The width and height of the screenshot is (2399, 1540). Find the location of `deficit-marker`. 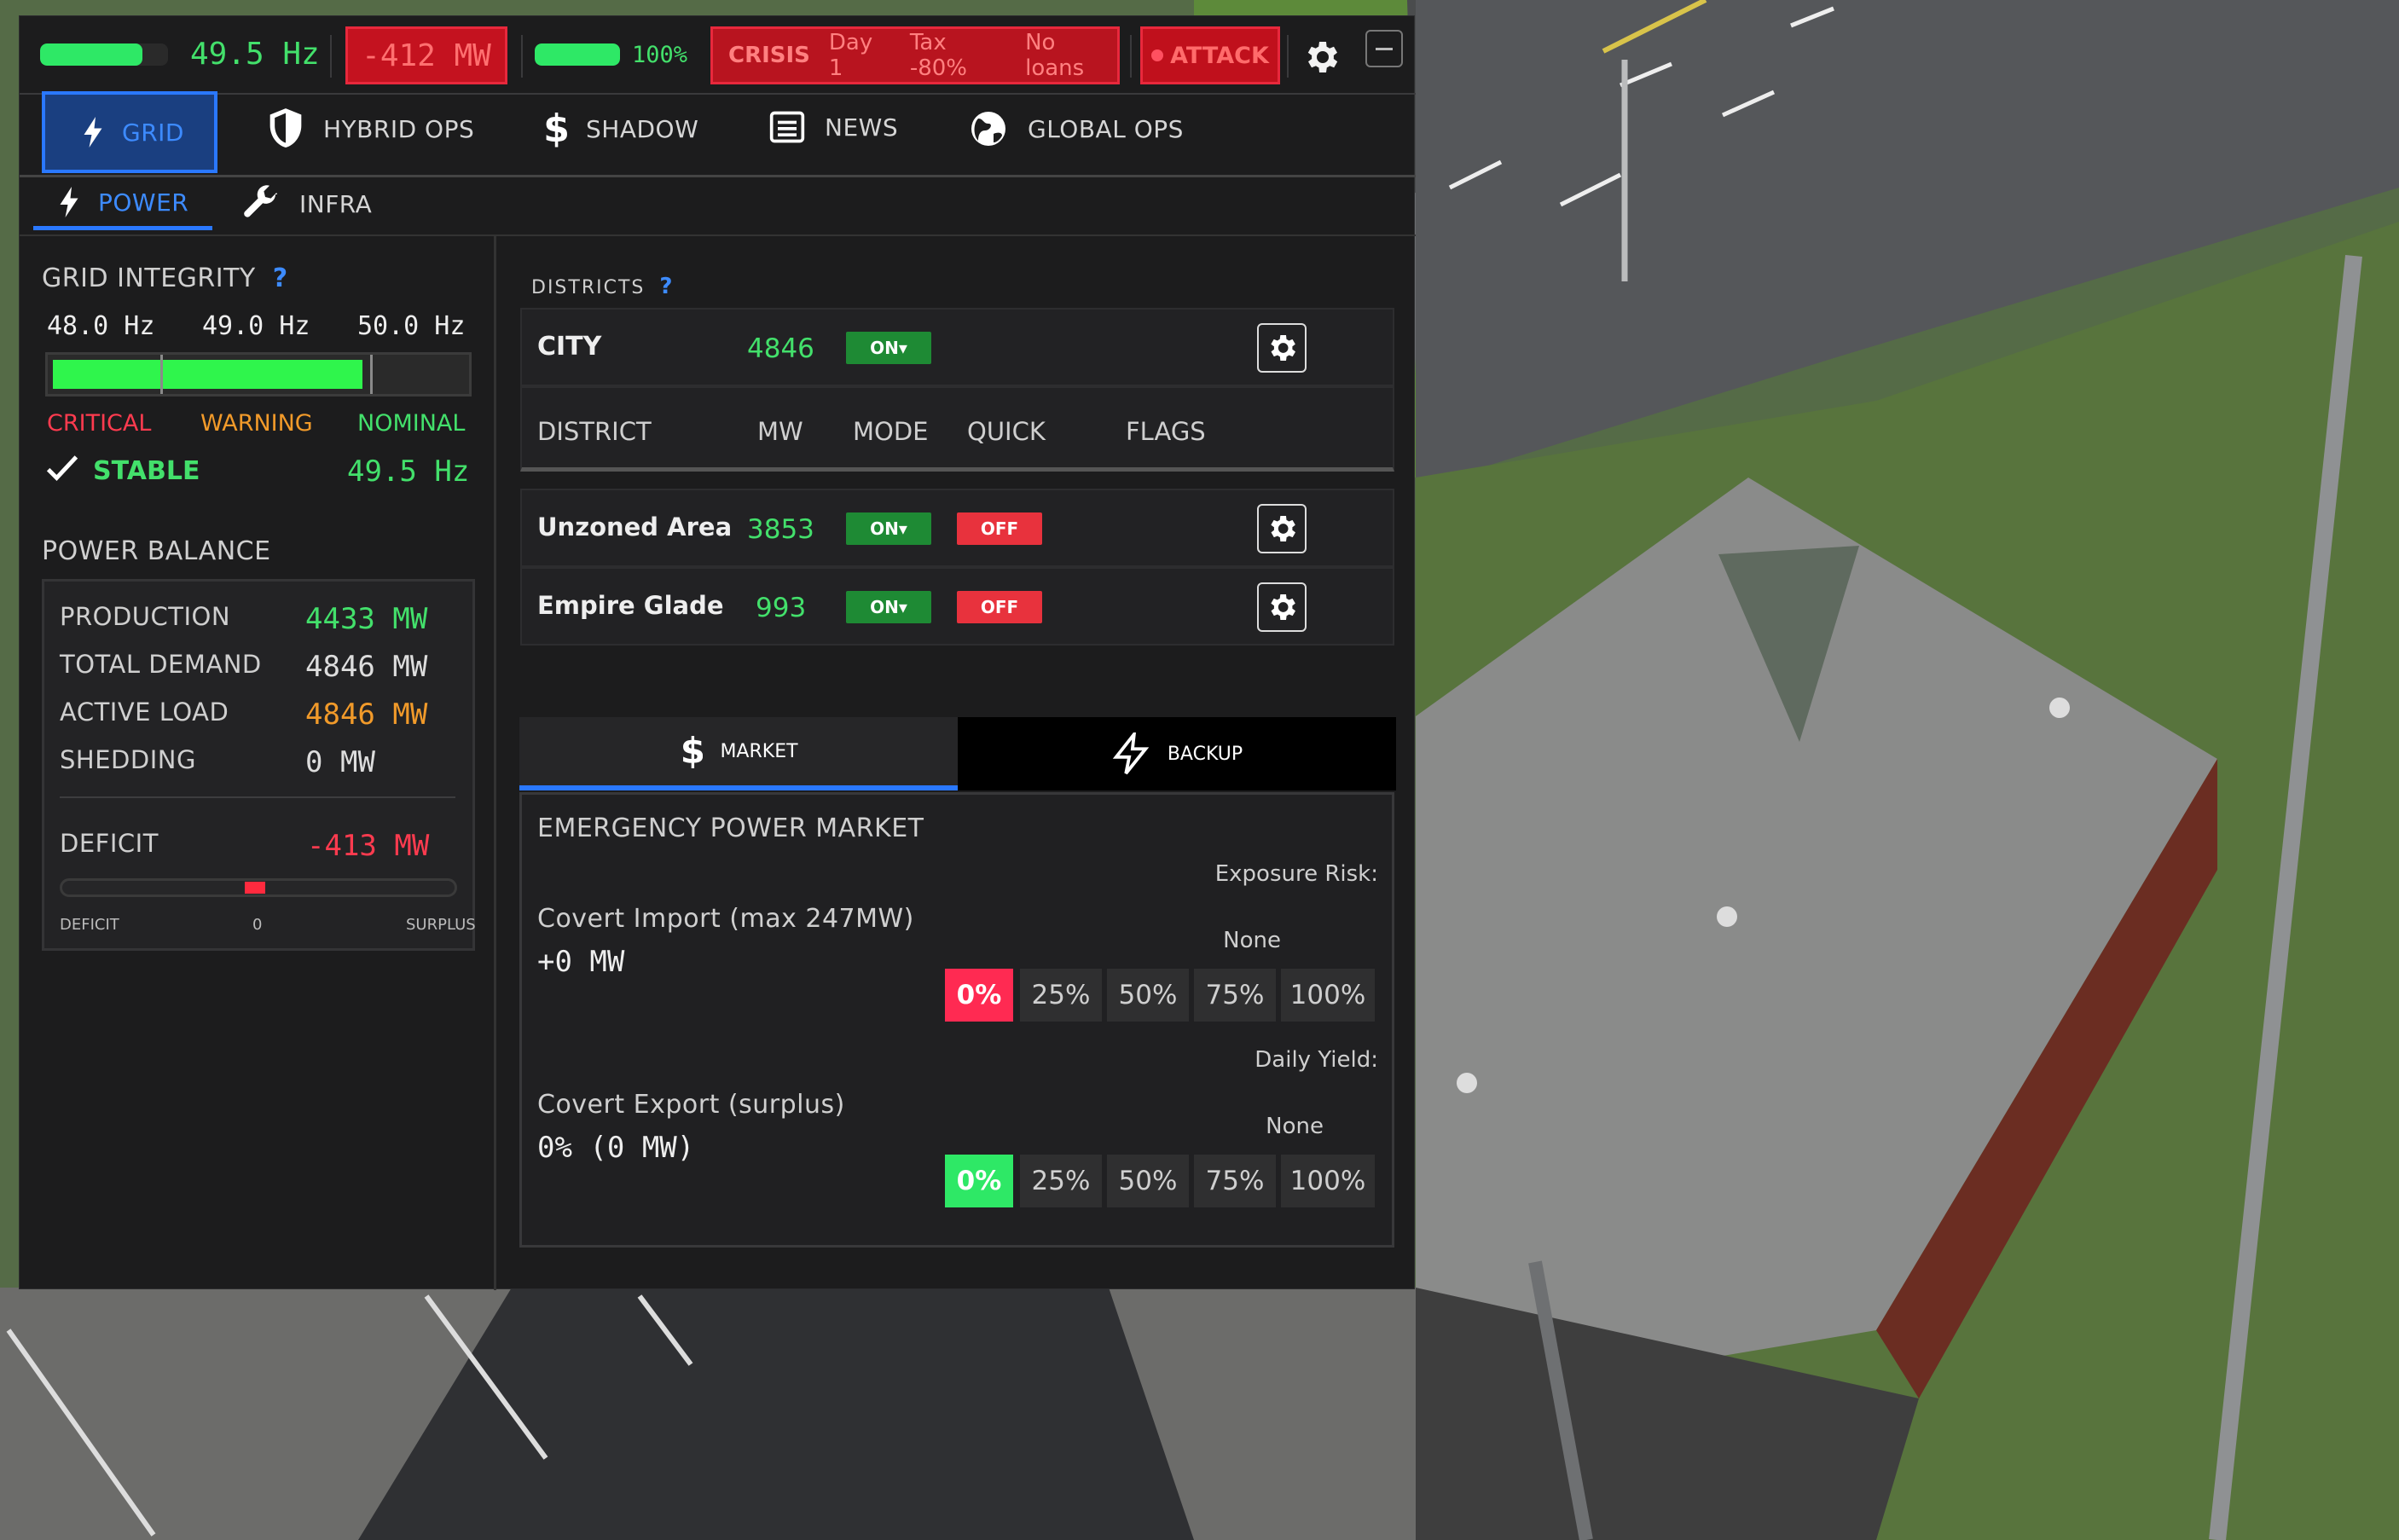

deficit-marker is located at coordinates (255, 888).